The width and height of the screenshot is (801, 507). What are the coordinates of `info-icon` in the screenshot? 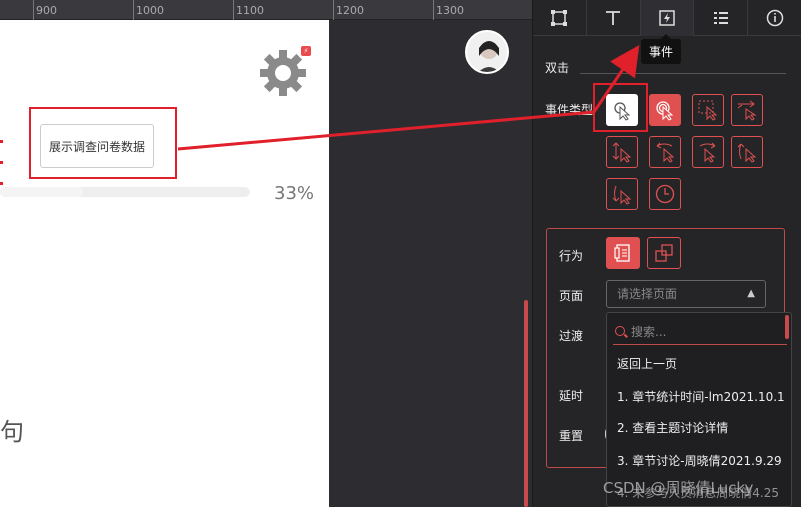 It's located at (775, 18).